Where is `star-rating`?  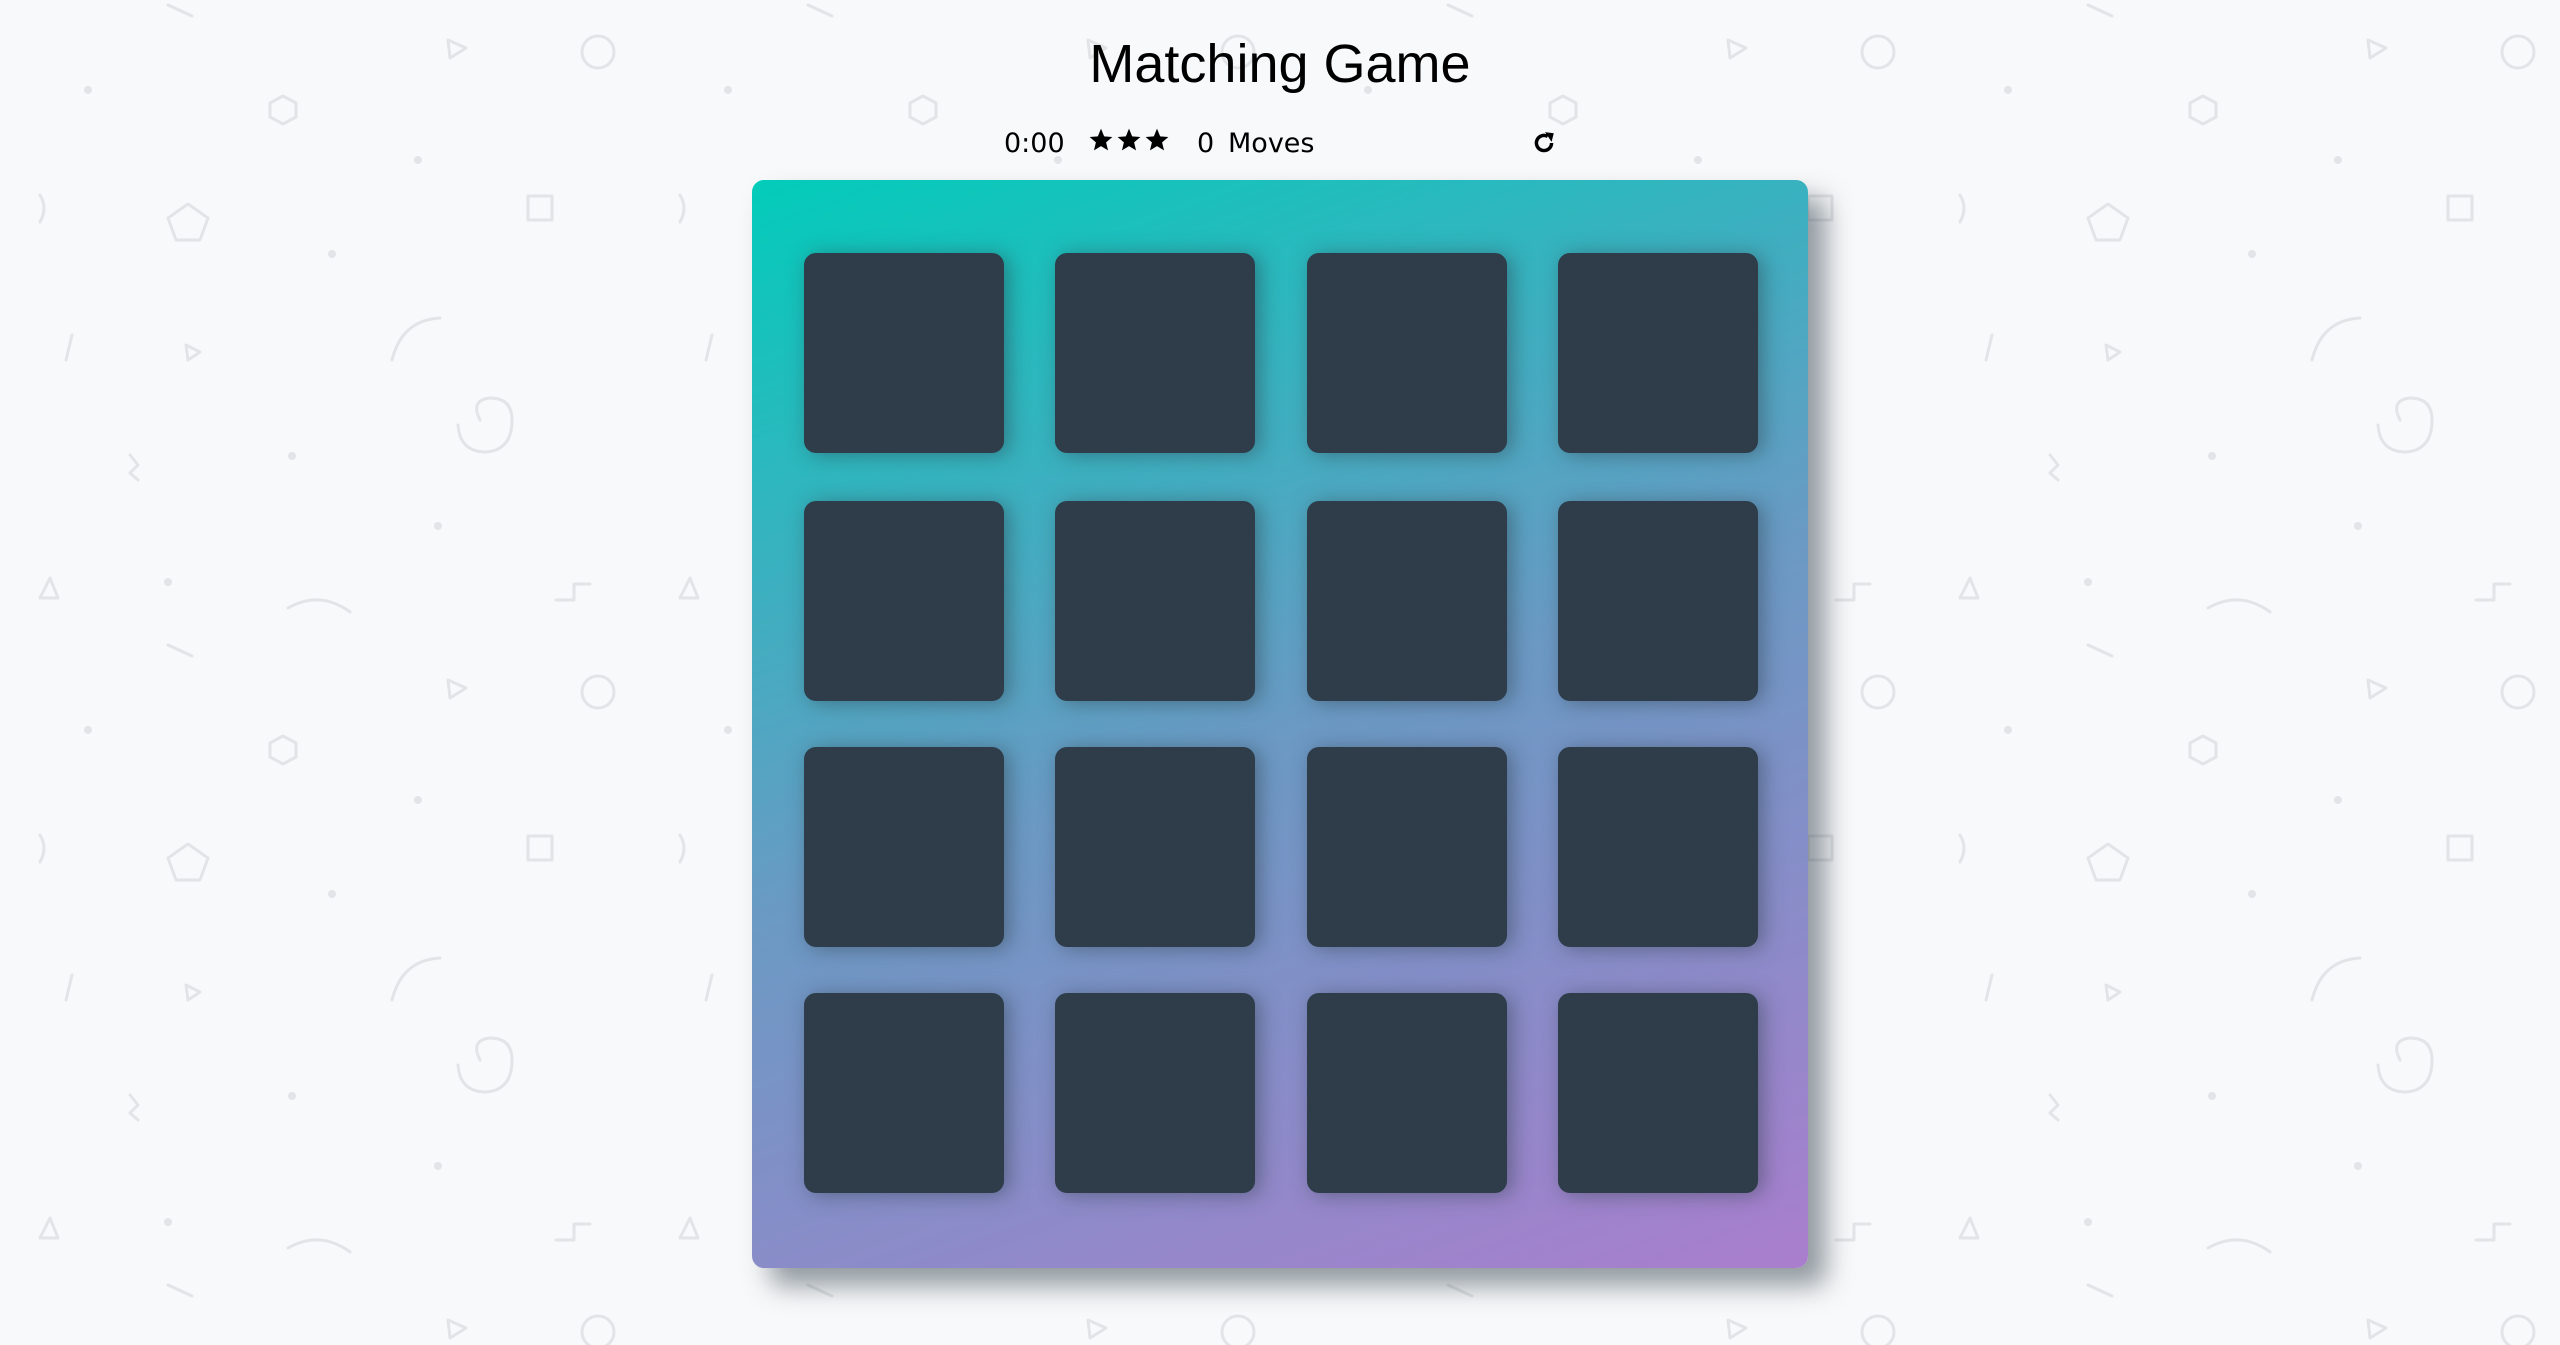 star-rating is located at coordinates (1129, 140).